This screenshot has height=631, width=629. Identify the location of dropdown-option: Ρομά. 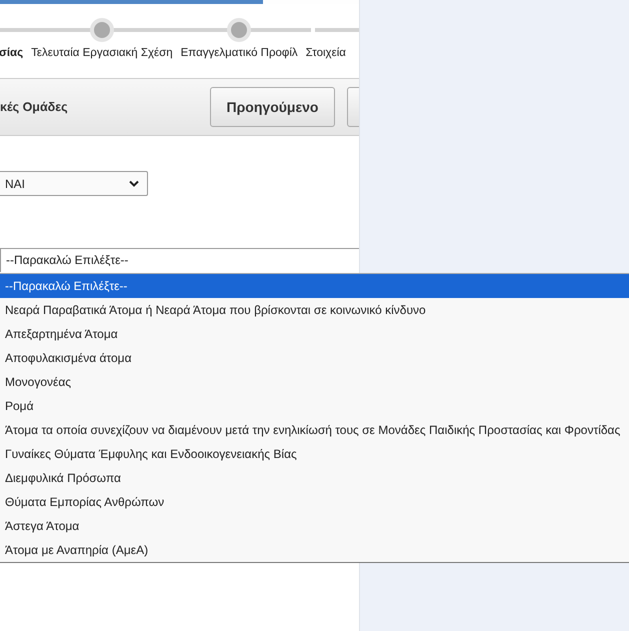
(314, 406).